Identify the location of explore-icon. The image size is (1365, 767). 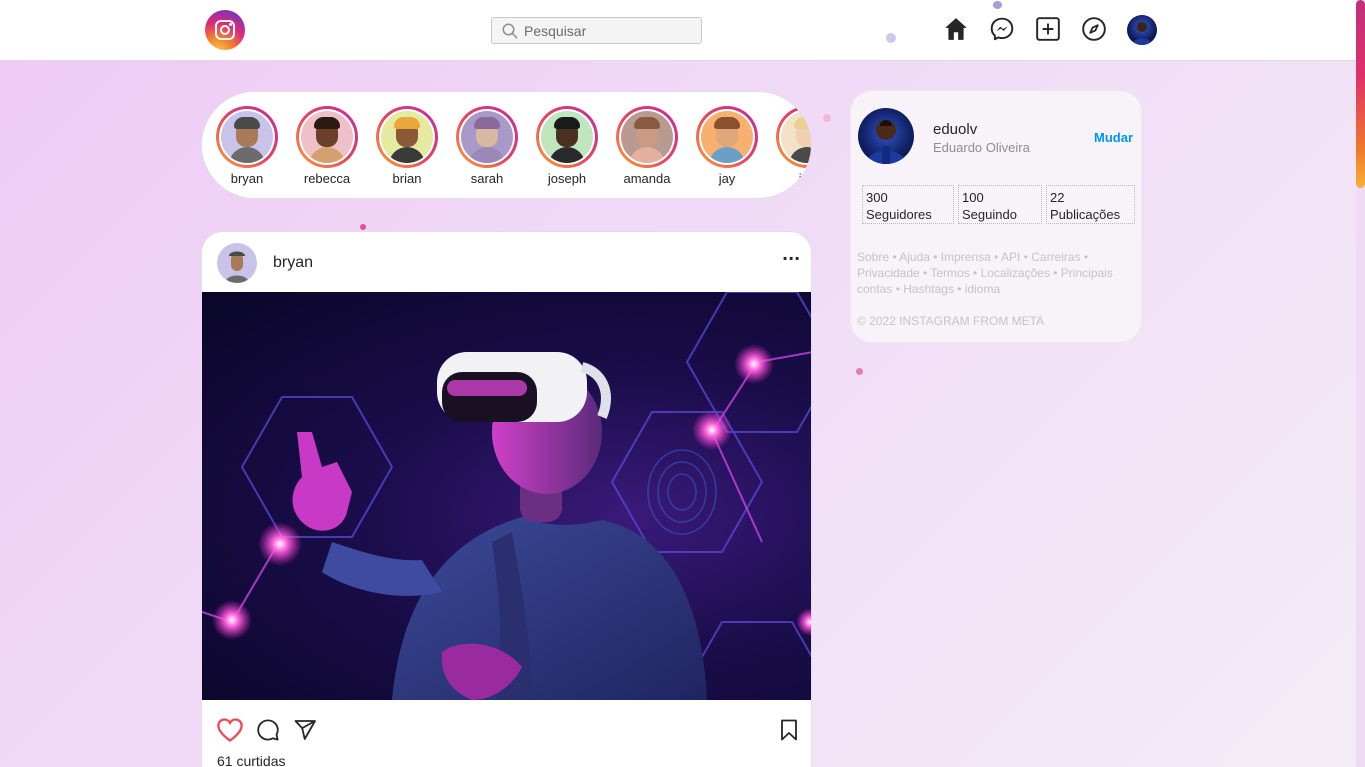
(1094, 29).